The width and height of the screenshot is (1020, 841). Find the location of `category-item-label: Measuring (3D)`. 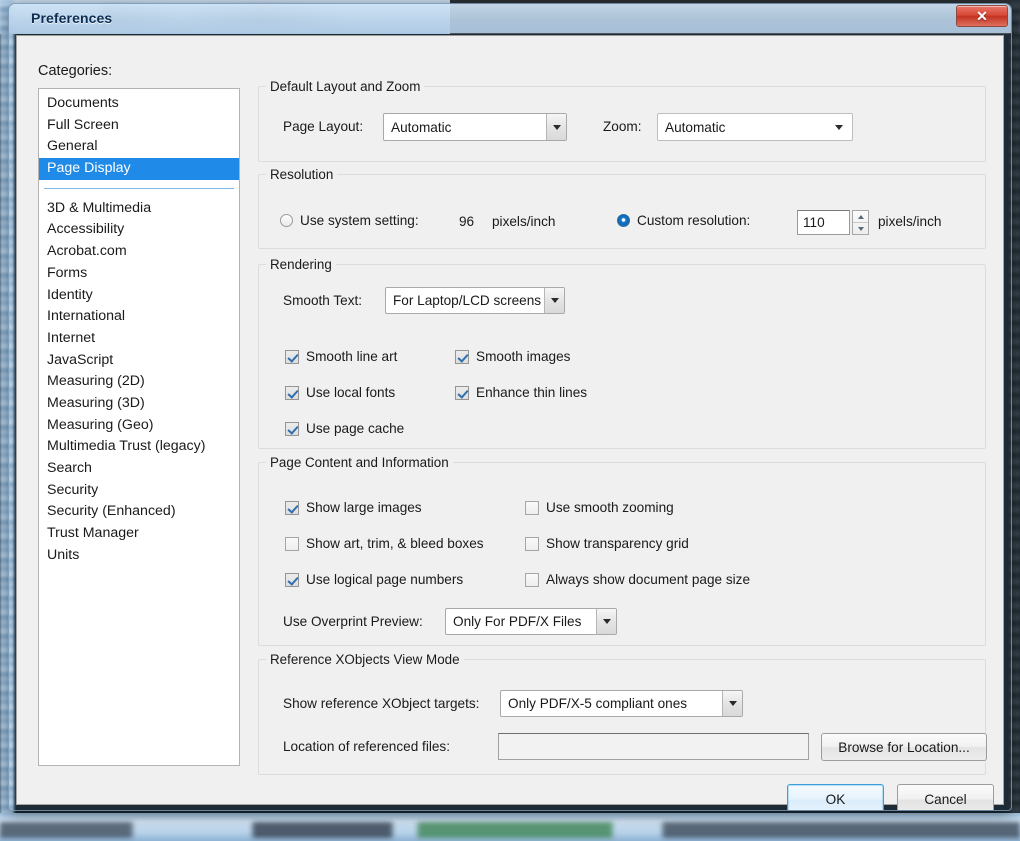

category-item-label: Measuring (3D) is located at coordinates (96, 402).